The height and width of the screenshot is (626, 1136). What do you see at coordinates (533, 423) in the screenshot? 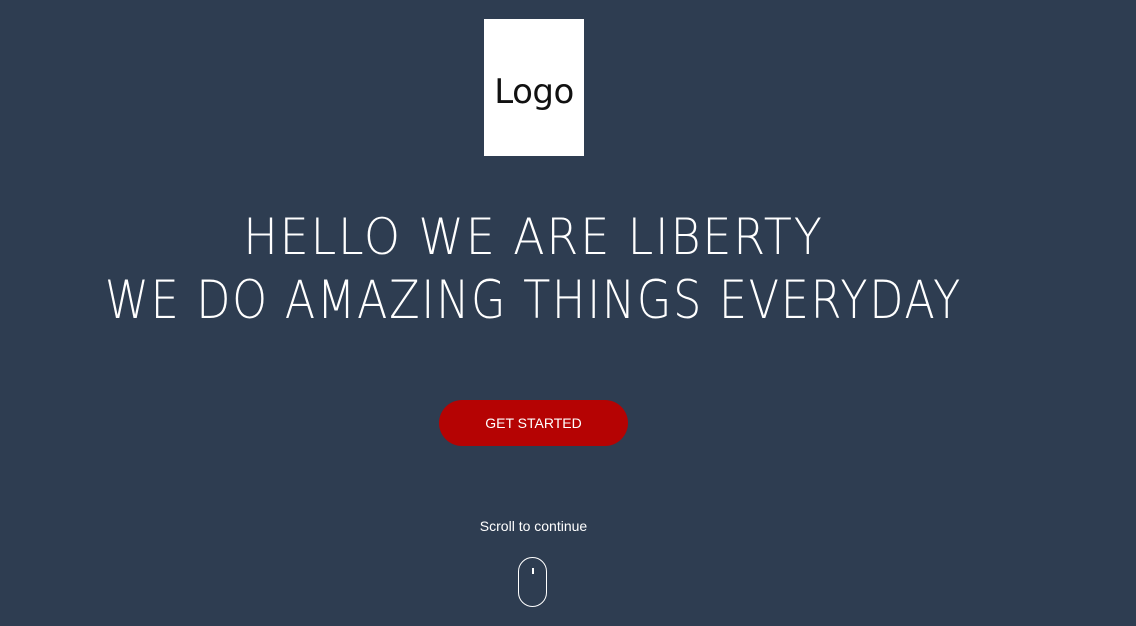
I see `get-started-button: GET STARTED` at bounding box center [533, 423].